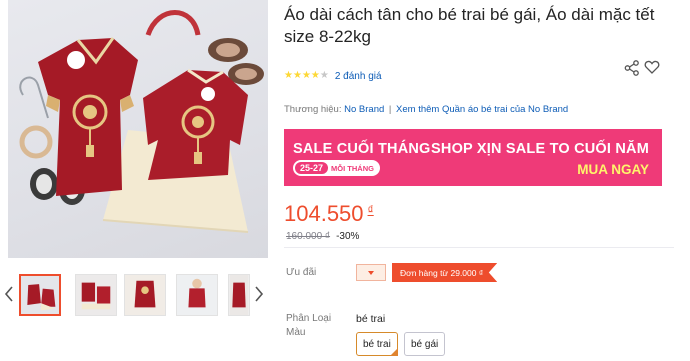  What do you see at coordinates (445, 272) in the screenshot?
I see `coupon-tag: Đơn hàng từ 29.000 ₫` at bounding box center [445, 272].